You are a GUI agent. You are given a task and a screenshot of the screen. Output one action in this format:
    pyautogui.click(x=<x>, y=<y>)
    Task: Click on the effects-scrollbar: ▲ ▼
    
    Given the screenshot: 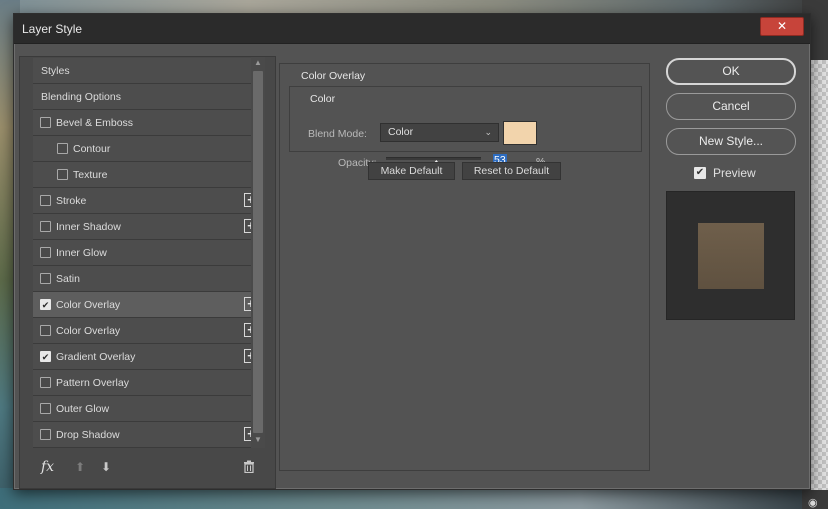 What is the action you would take?
    pyautogui.click(x=258, y=252)
    